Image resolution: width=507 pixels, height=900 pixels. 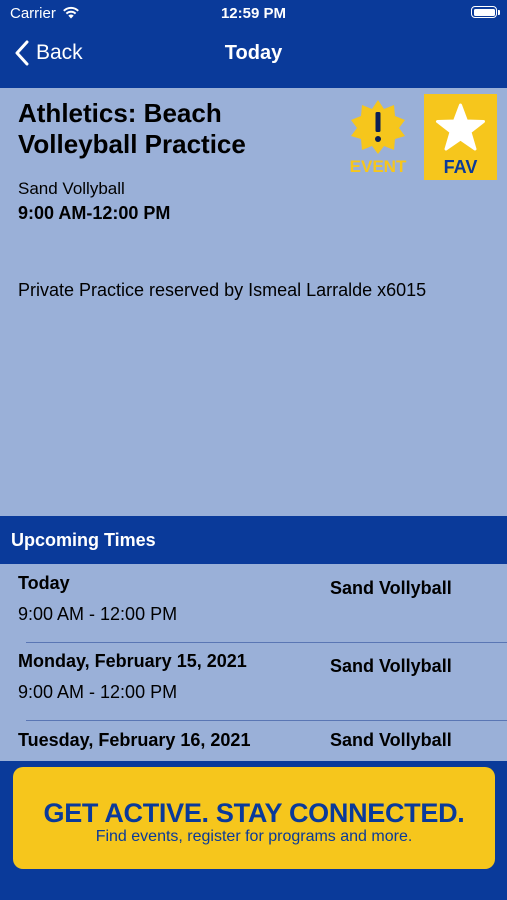 What do you see at coordinates (253, 540) in the screenshot?
I see `upcoming-times-header: Upcoming Times` at bounding box center [253, 540].